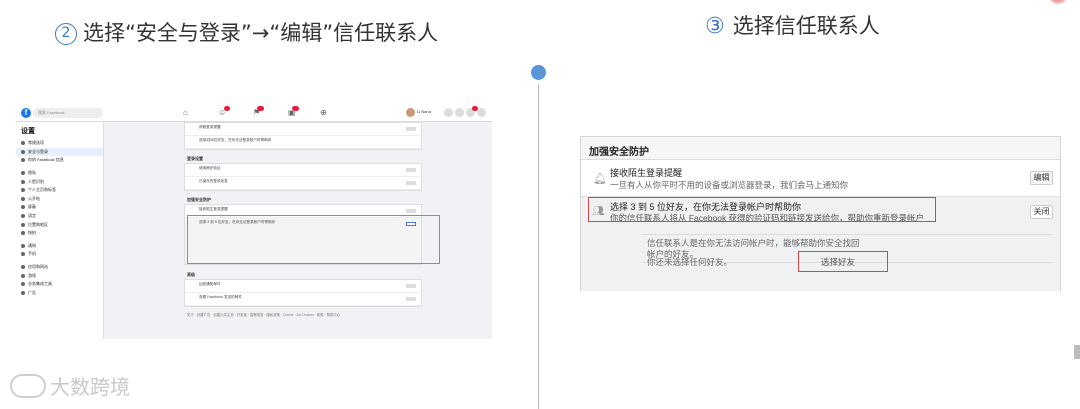 The height and width of the screenshot is (409, 1080). What do you see at coordinates (59, 199) in the screenshot?
I see `sidebar-item: 公开帖` at bounding box center [59, 199].